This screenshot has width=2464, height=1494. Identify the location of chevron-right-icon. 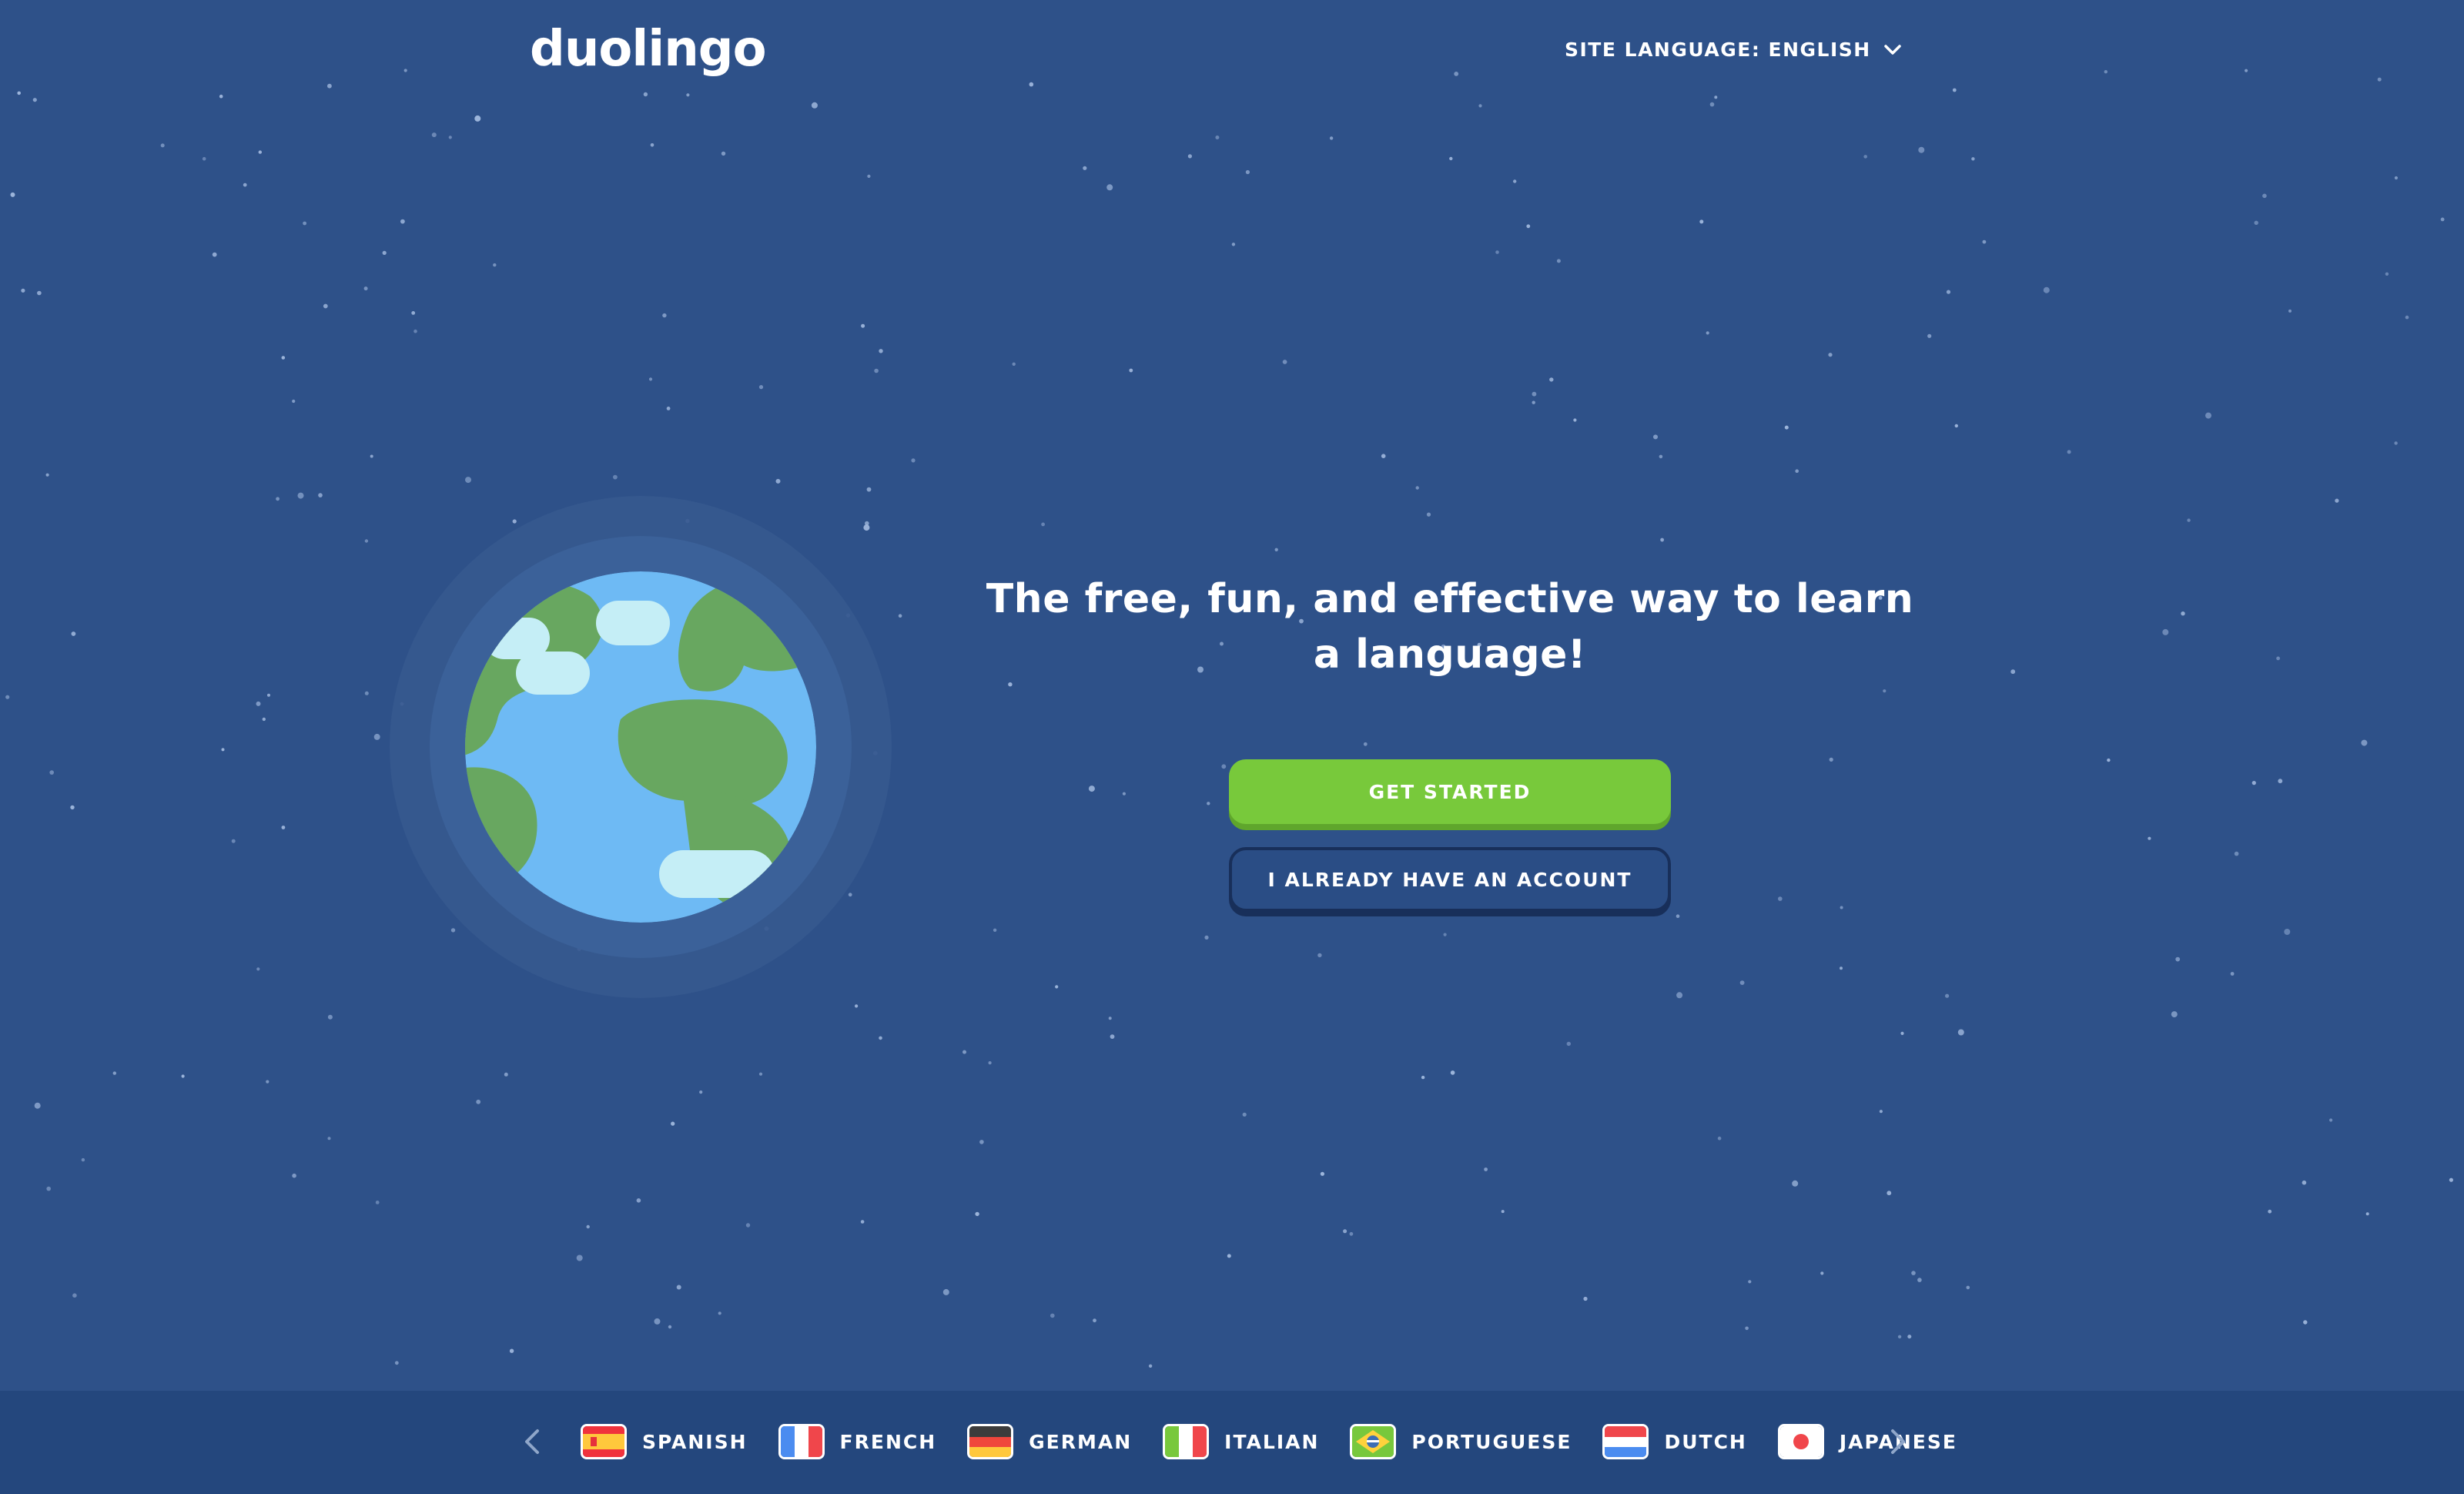
(1897, 1441).